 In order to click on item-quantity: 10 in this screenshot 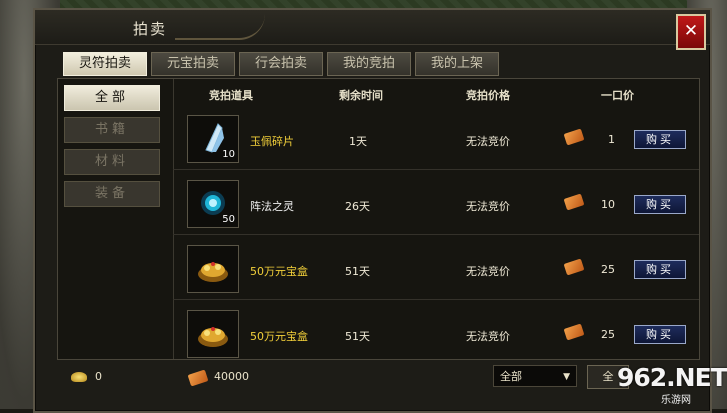, I will do `click(228, 154)`.